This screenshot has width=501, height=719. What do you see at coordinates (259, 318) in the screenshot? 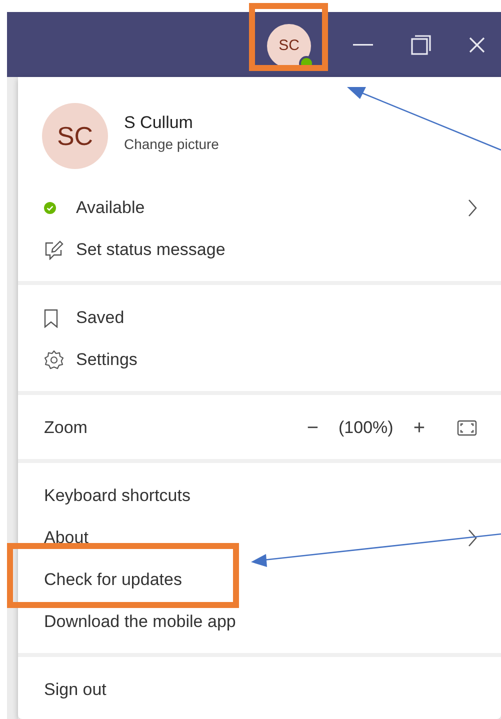
I see `menu-item: Saved` at bounding box center [259, 318].